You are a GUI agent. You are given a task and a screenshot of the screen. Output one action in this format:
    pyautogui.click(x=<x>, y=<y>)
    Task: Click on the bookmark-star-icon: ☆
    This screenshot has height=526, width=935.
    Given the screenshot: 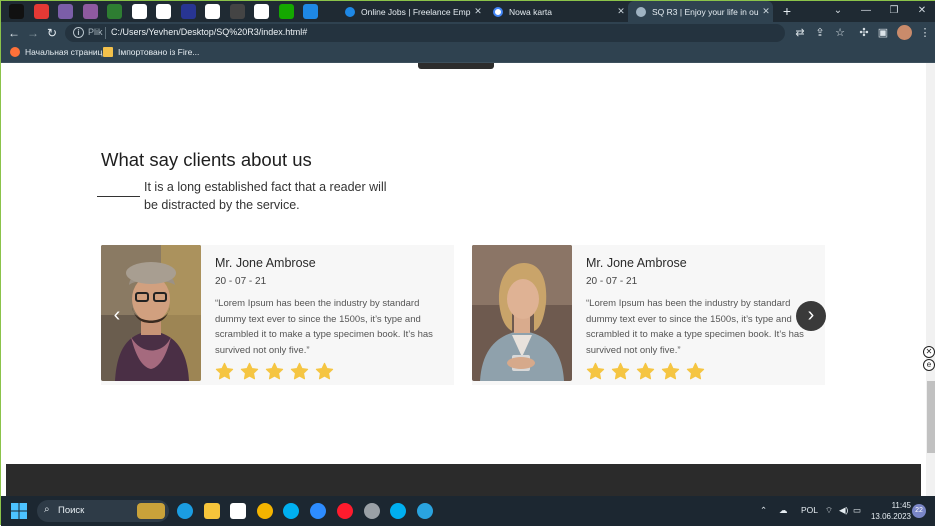 What is the action you would take?
    pyautogui.click(x=840, y=33)
    